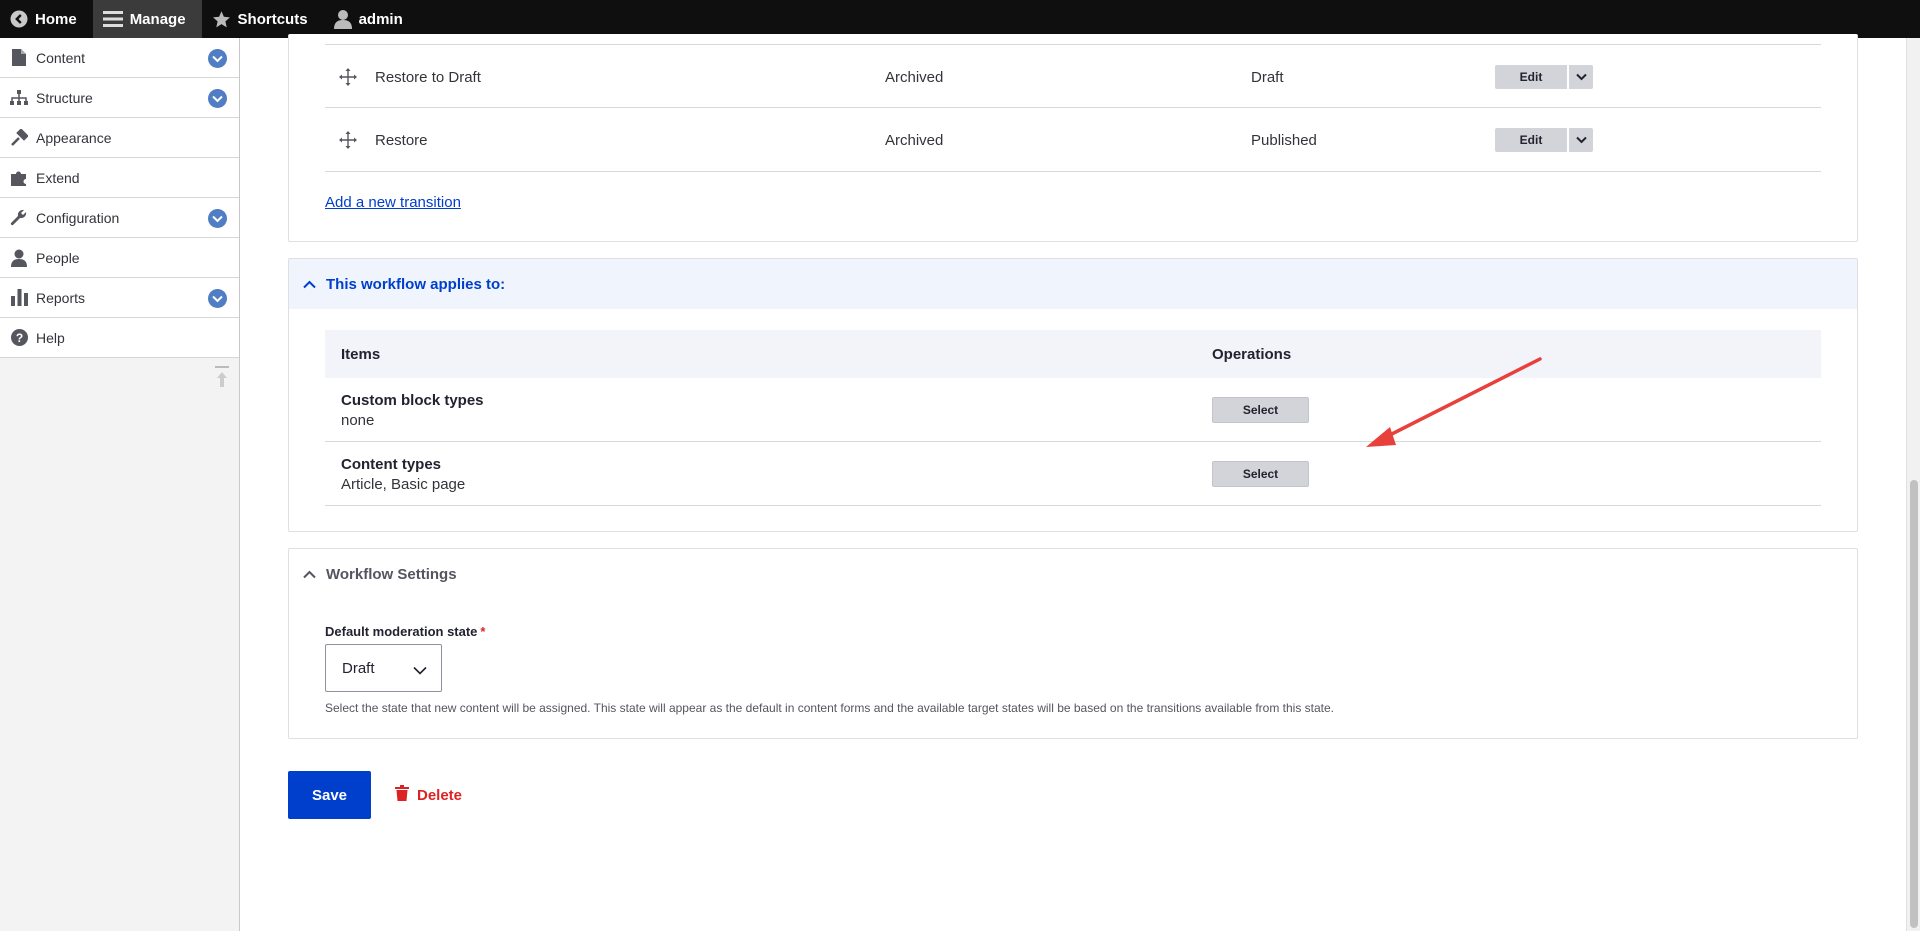 This screenshot has width=1920, height=931. What do you see at coordinates (358, 420) in the screenshot?
I see `item-description: none` at bounding box center [358, 420].